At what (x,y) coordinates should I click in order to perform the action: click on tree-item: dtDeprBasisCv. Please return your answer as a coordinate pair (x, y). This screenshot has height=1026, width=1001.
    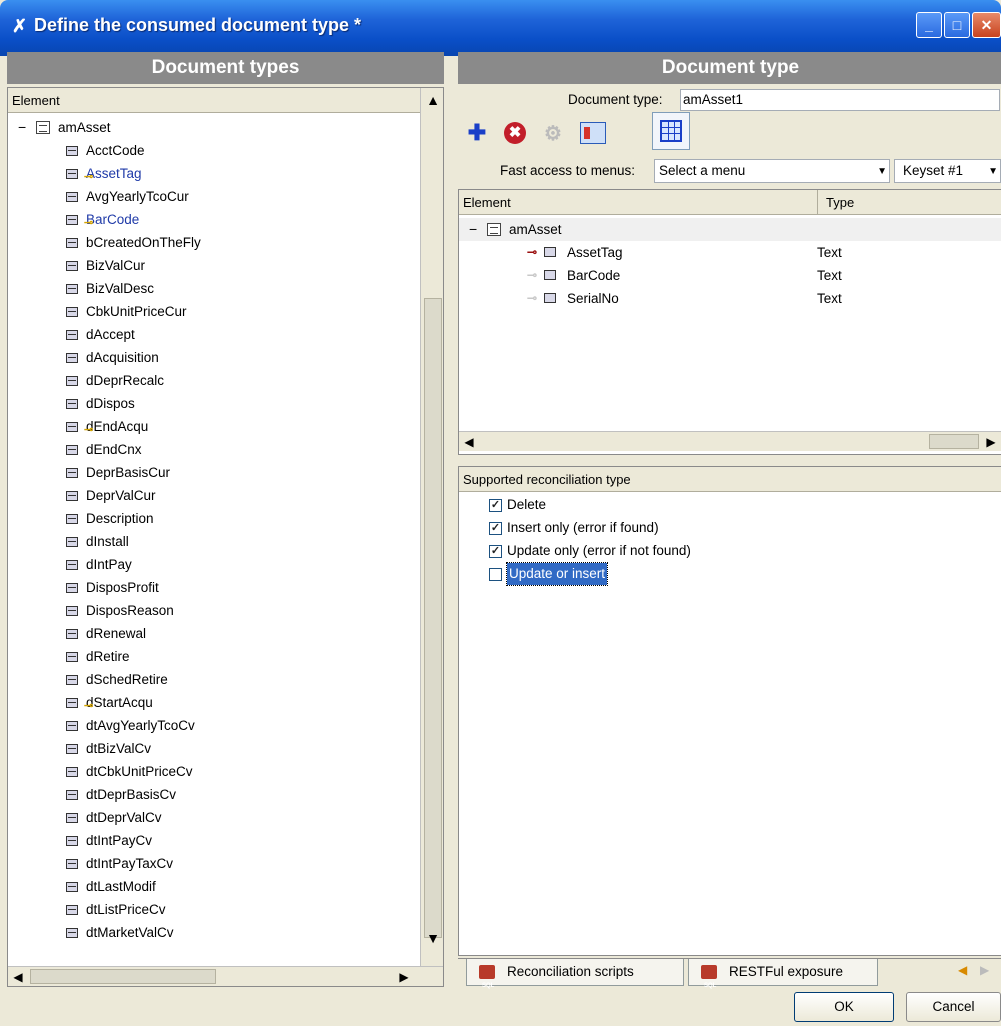
    Looking at the image, I should click on (213, 794).